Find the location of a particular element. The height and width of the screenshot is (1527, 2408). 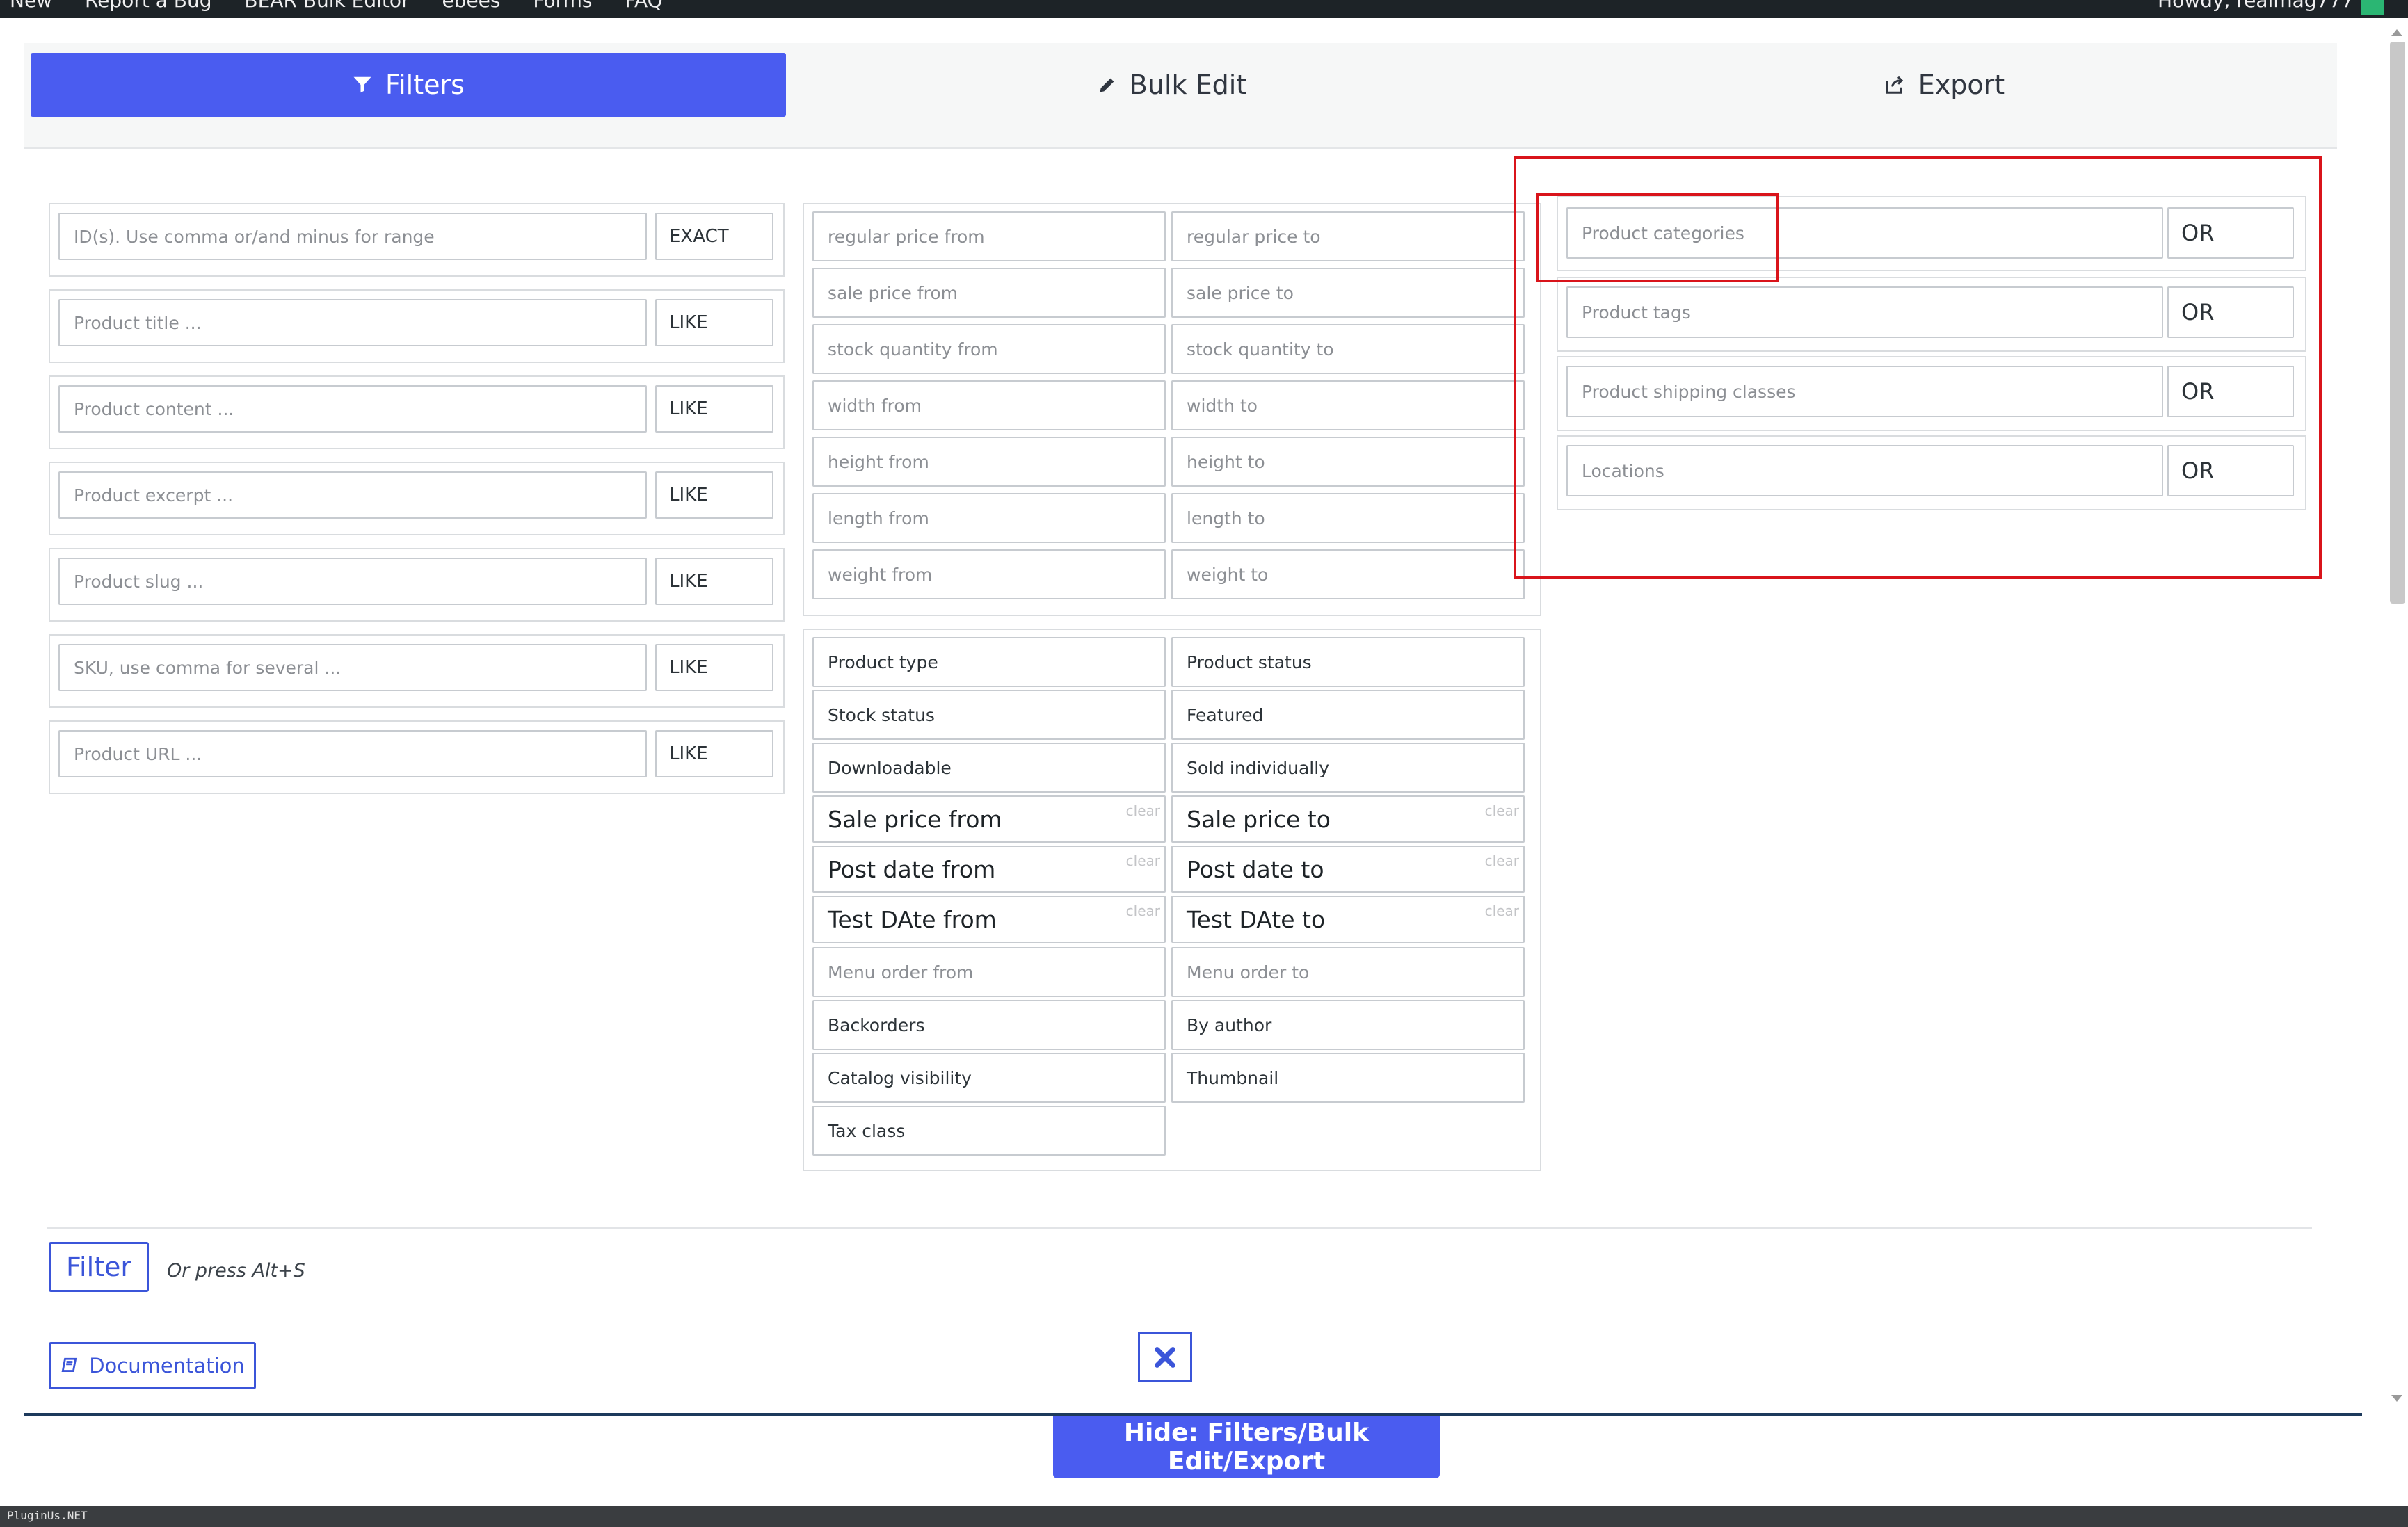

menu-order-from-input: Menu order from is located at coordinates (989, 972).